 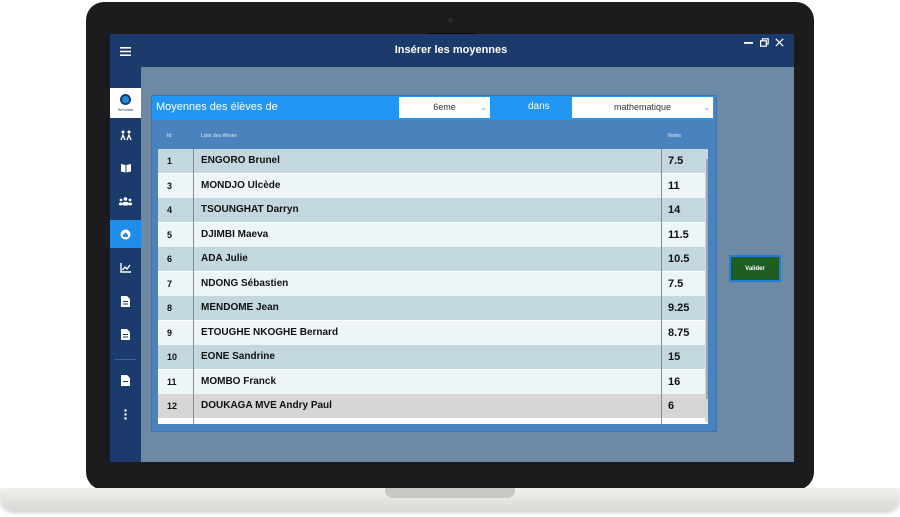 I want to click on group-icon, so click(x=125, y=200).